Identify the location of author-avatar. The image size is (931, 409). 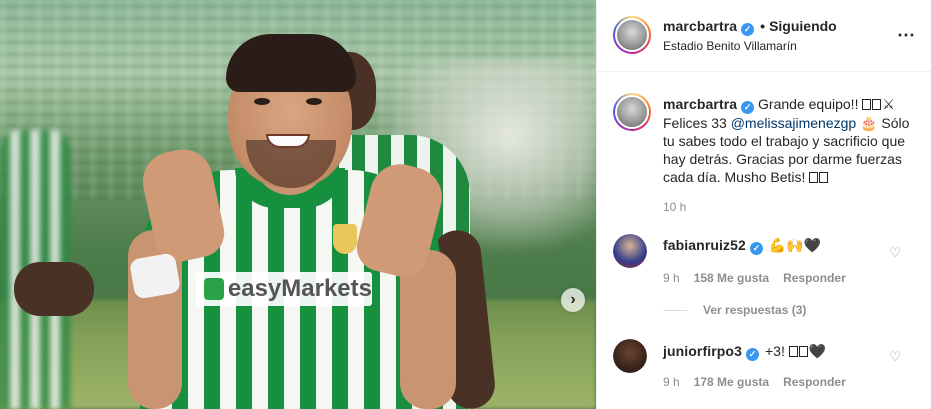
(632, 35).